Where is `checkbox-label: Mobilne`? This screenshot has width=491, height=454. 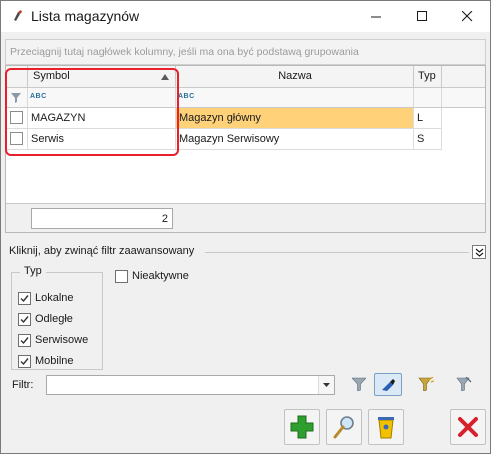
checkbox-label: Mobilne is located at coordinates (54, 361).